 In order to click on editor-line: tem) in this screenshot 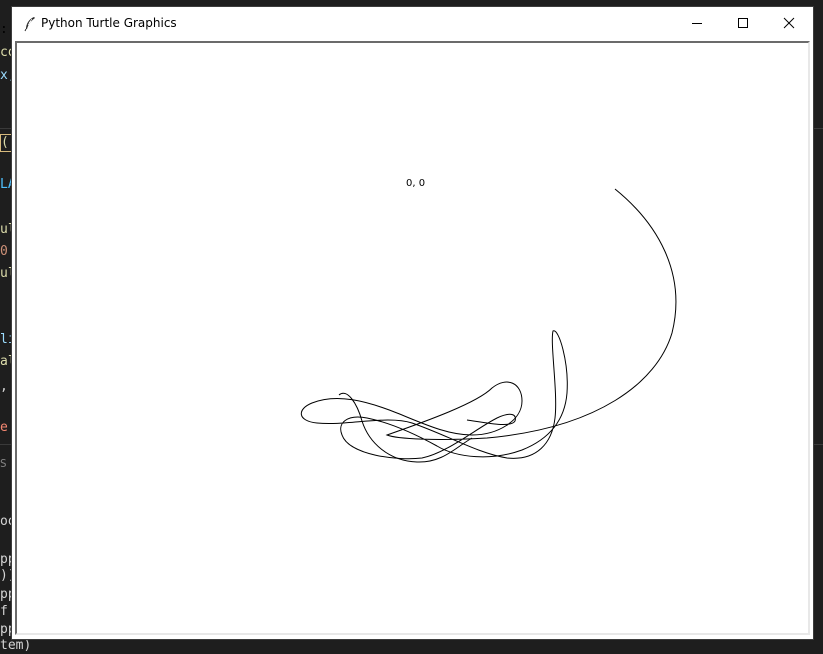, I will do `click(16, 645)`.